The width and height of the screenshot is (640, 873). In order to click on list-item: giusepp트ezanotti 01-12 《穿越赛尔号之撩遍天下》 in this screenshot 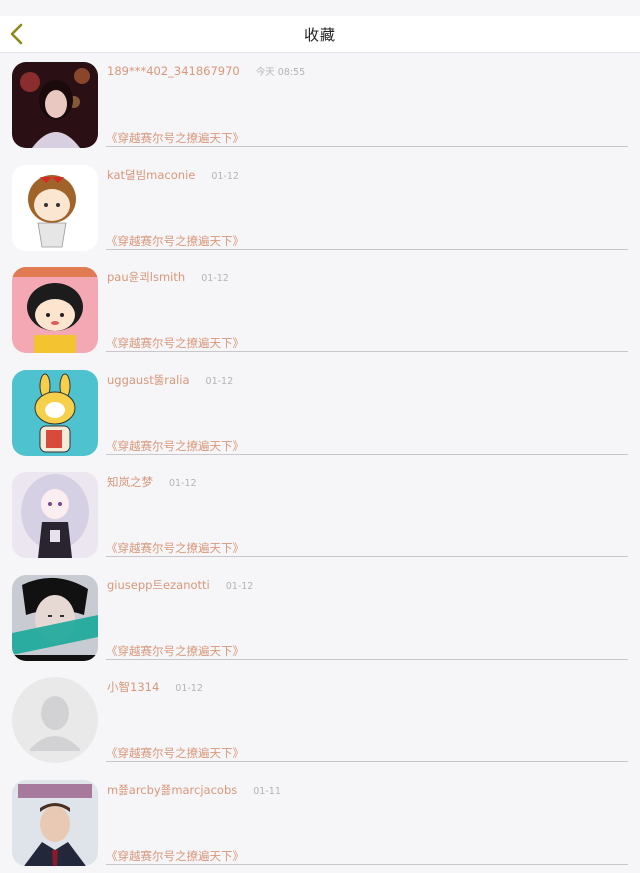, I will do `click(320, 617)`.